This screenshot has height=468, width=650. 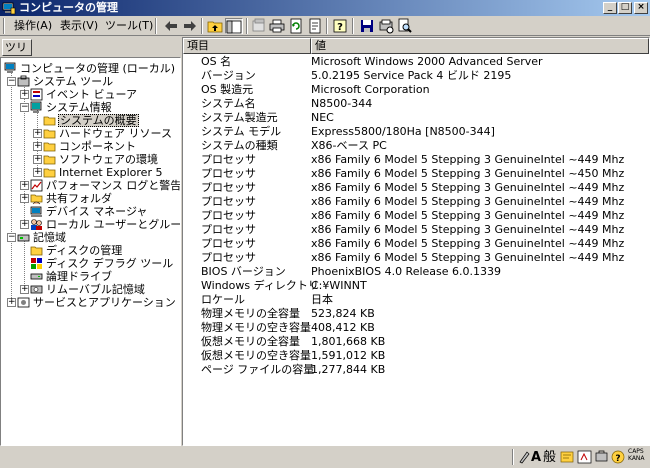 What do you see at coordinates (79, 26) in the screenshot?
I see `menu-view: 表示(V)` at bounding box center [79, 26].